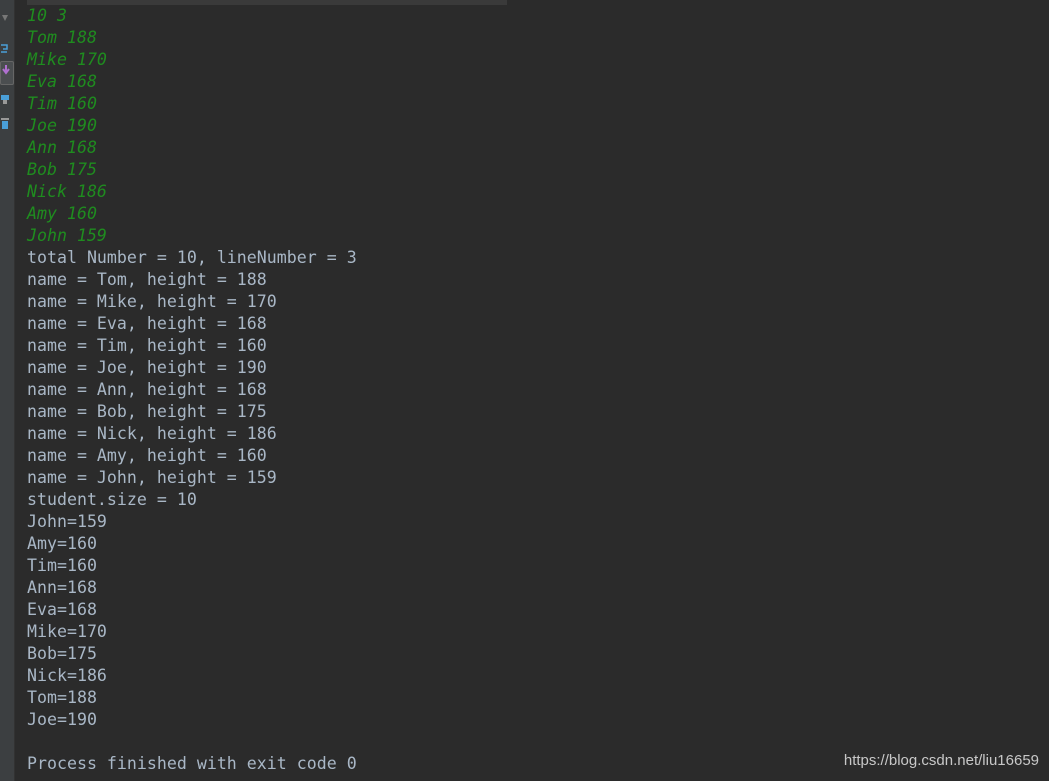  I want to click on console-input-line: Nick 186, so click(67, 191).